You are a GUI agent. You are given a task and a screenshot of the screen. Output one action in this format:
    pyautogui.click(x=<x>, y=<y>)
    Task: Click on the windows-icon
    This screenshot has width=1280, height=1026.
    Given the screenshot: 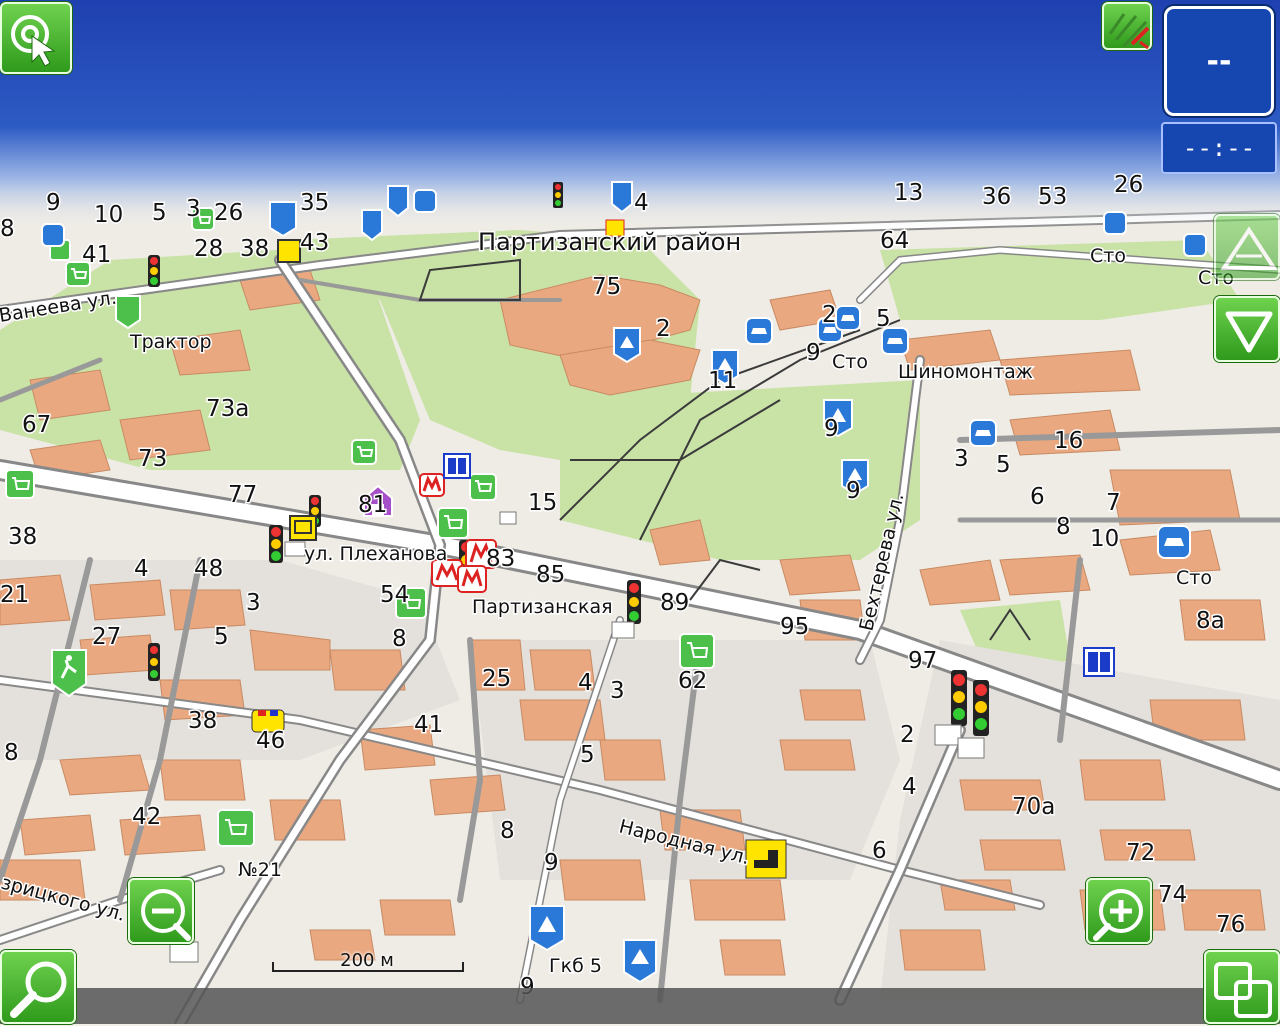 What is the action you would take?
    pyautogui.click(x=1243, y=990)
    